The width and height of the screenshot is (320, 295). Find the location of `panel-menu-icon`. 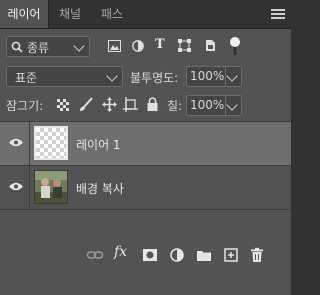

panel-menu-icon is located at coordinates (278, 14).